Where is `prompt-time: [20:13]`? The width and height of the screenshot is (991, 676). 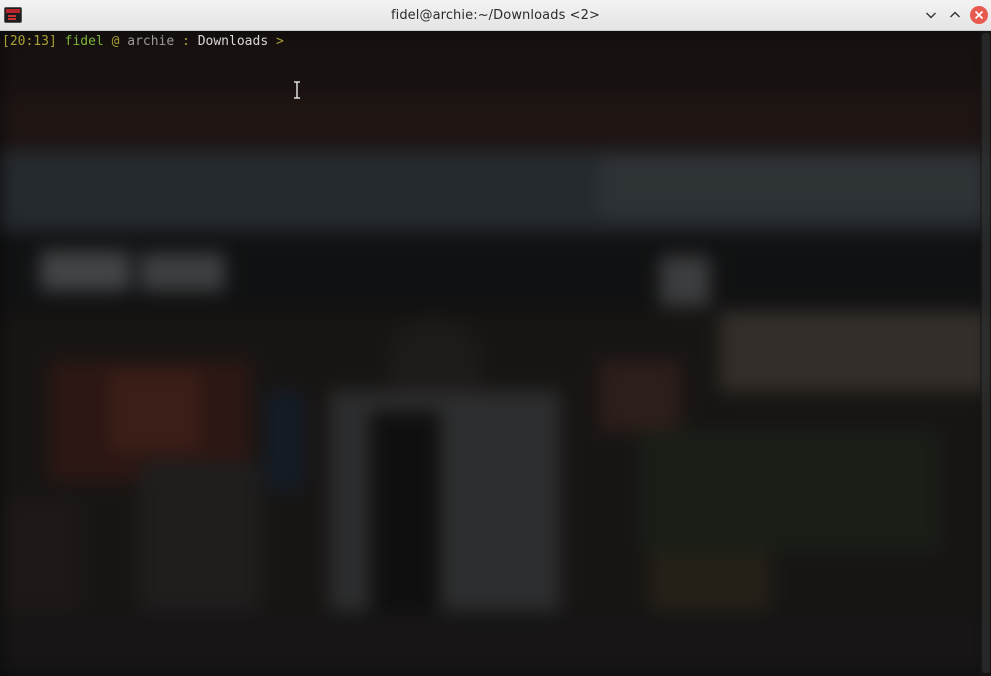
prompt-time: [20:13] is located at coordinates (29, 41).